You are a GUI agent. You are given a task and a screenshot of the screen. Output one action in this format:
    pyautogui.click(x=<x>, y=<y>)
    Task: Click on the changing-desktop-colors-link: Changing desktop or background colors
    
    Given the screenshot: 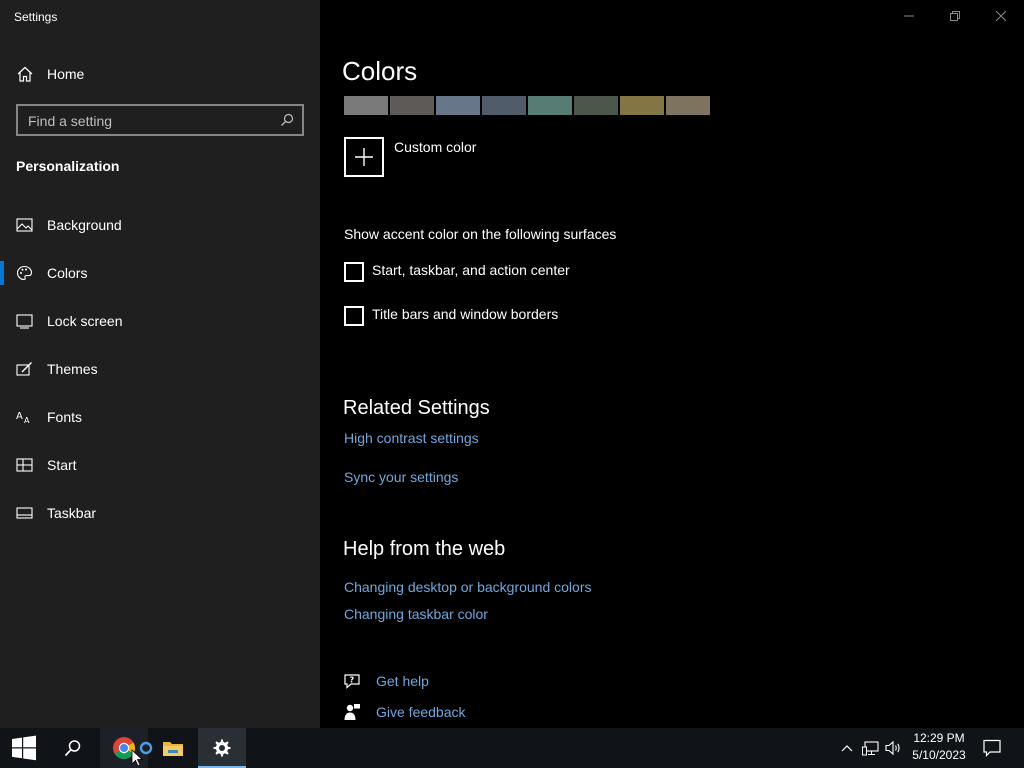 What is the action you would take?
    pyautogui.click(x=468, y=587)
    